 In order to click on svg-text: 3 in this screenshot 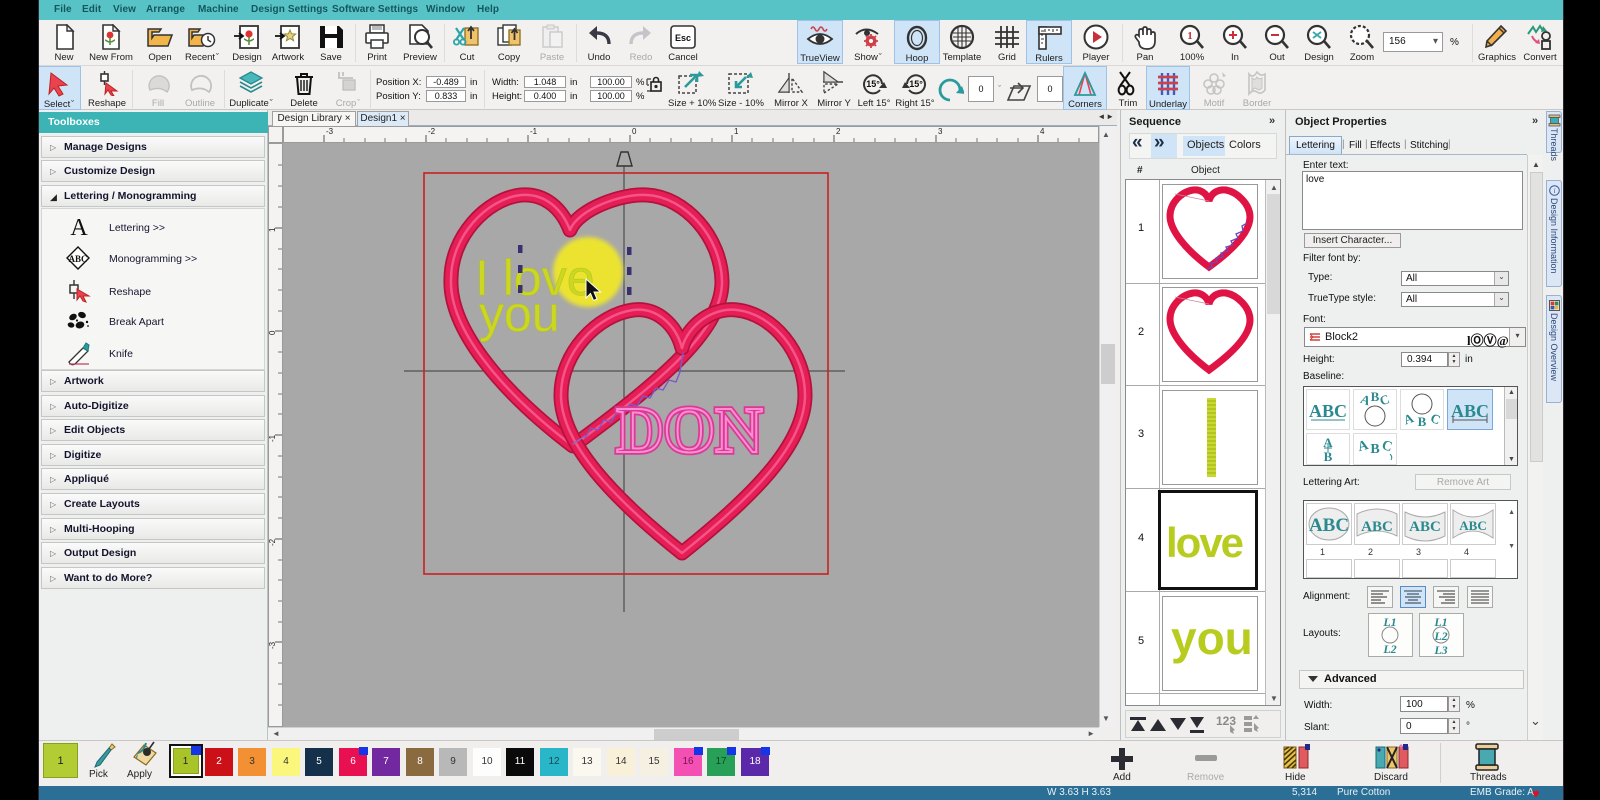, I will do `click(940, 131)`.